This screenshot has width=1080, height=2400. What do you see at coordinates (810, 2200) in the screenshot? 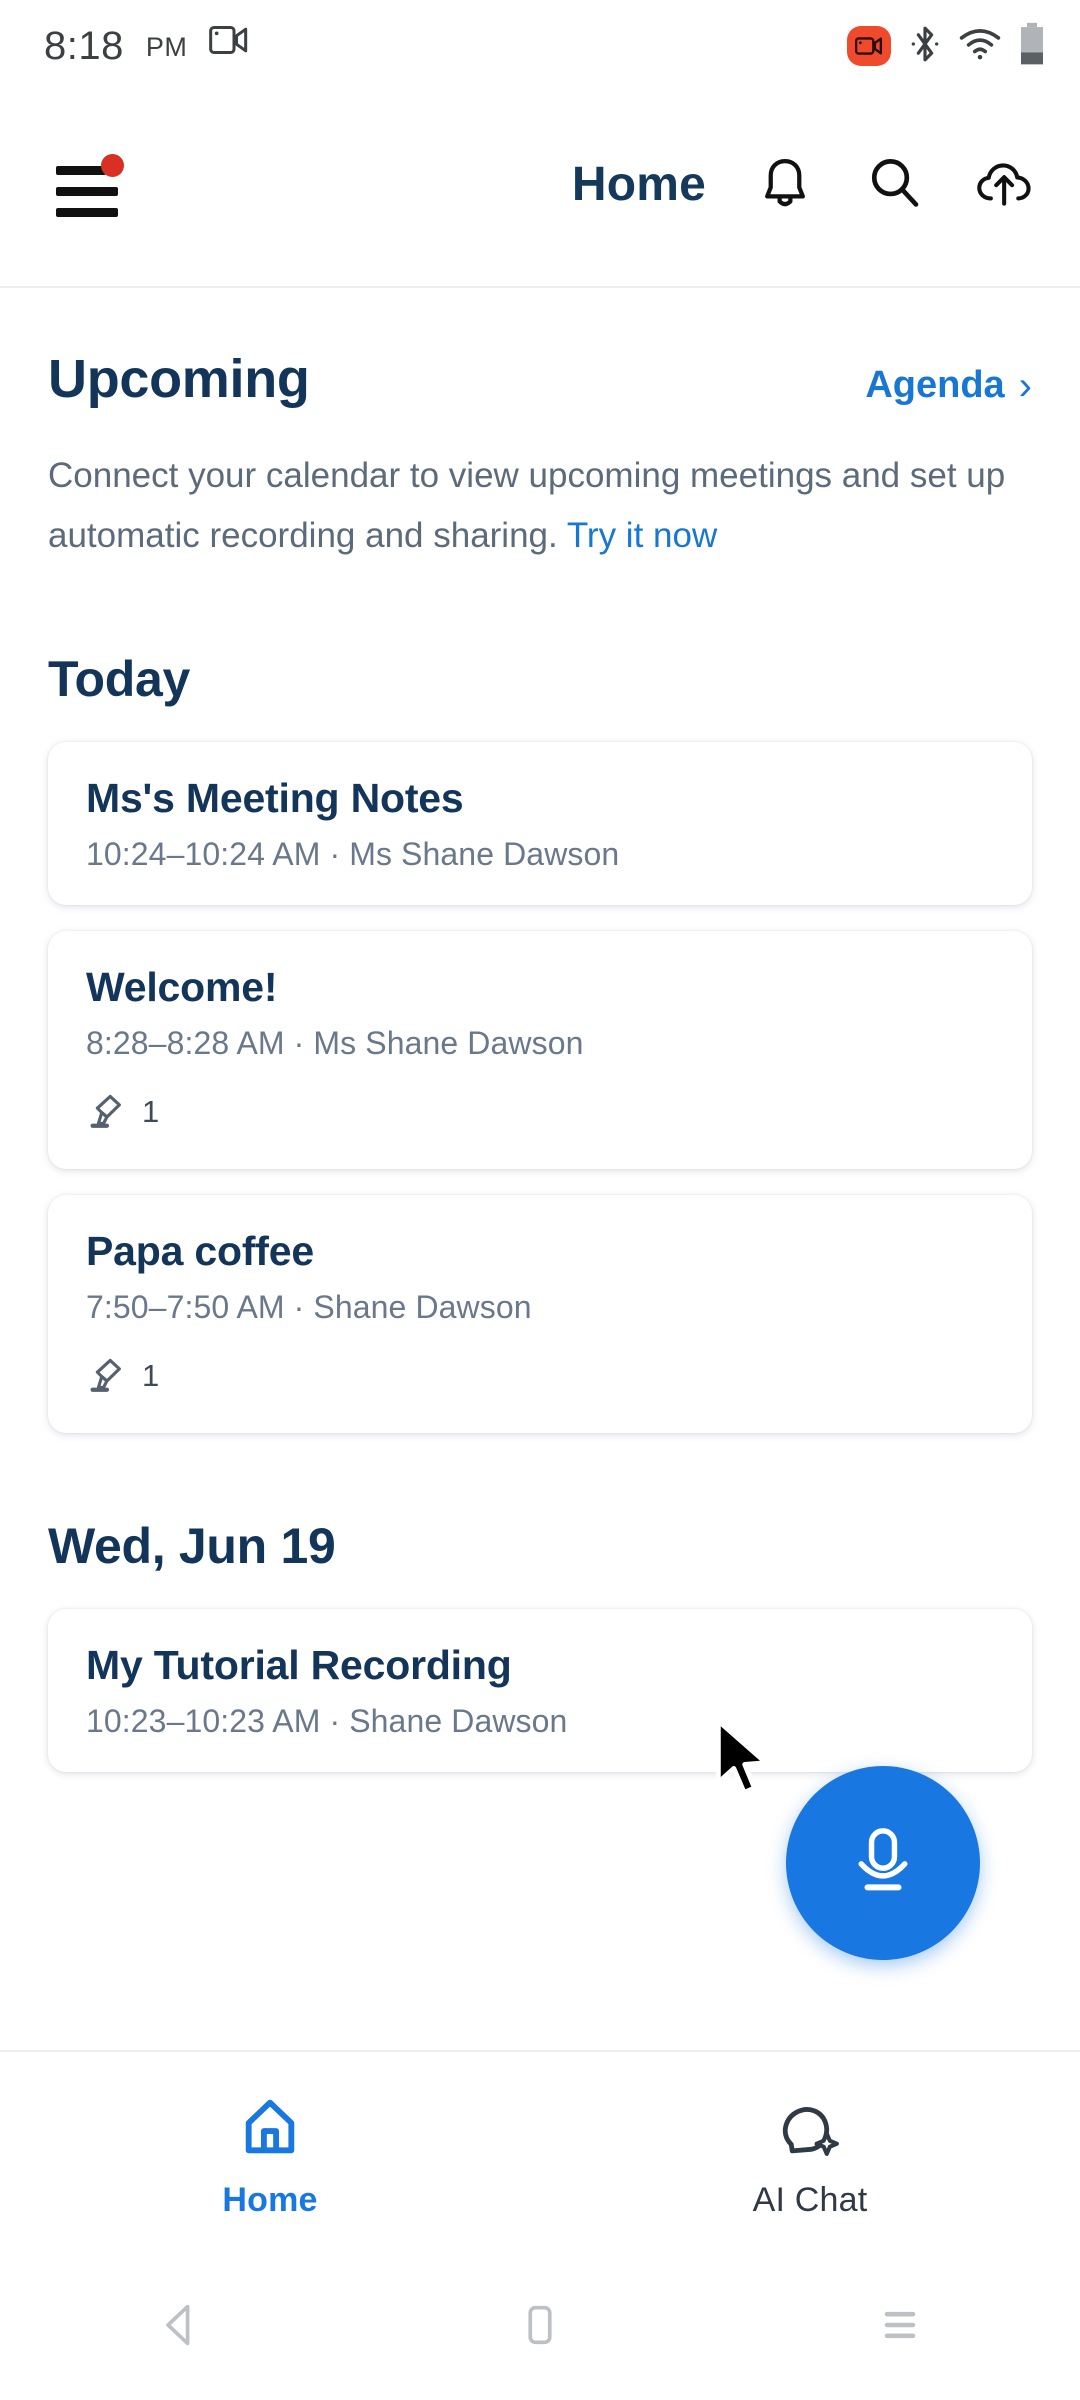
I see `nav-label-ai-chat: AI Chat` at bounding box center [810, 2200].